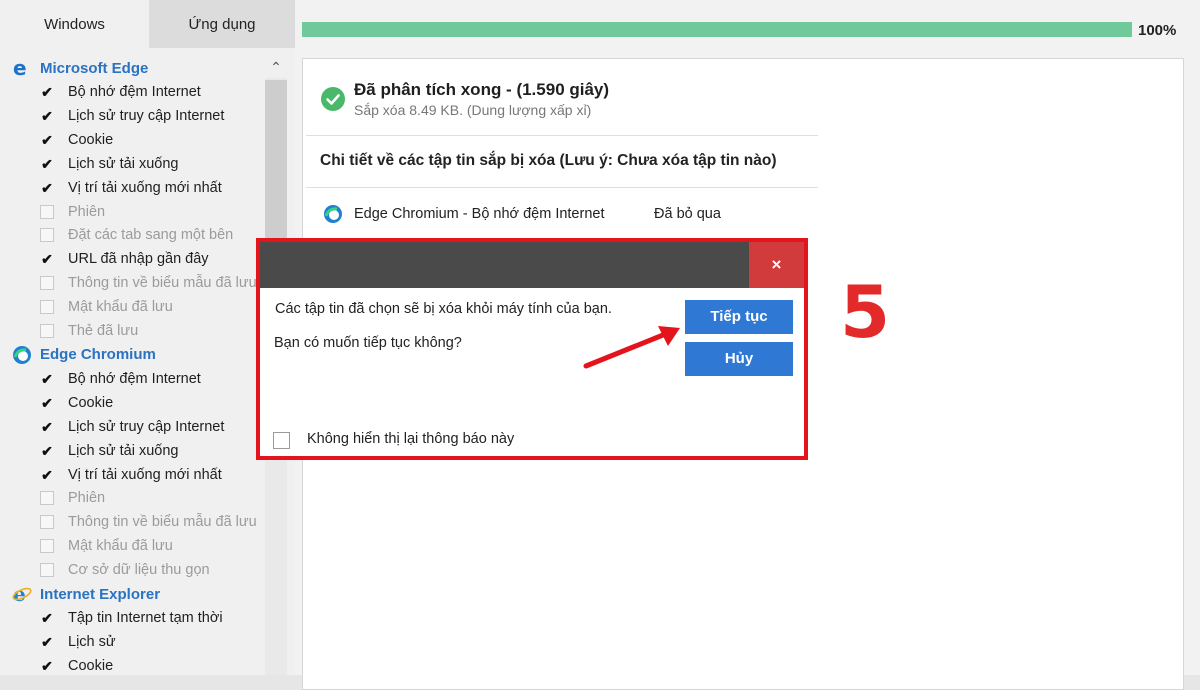 The width and height of the screenshot is (1200, 690). I want to click on tree-item: Thẻ đã lưu, so click(89, 331).